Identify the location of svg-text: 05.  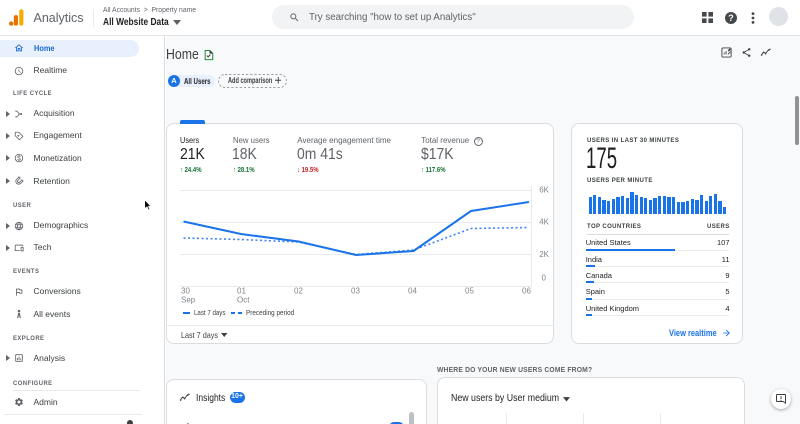
(469, 291).